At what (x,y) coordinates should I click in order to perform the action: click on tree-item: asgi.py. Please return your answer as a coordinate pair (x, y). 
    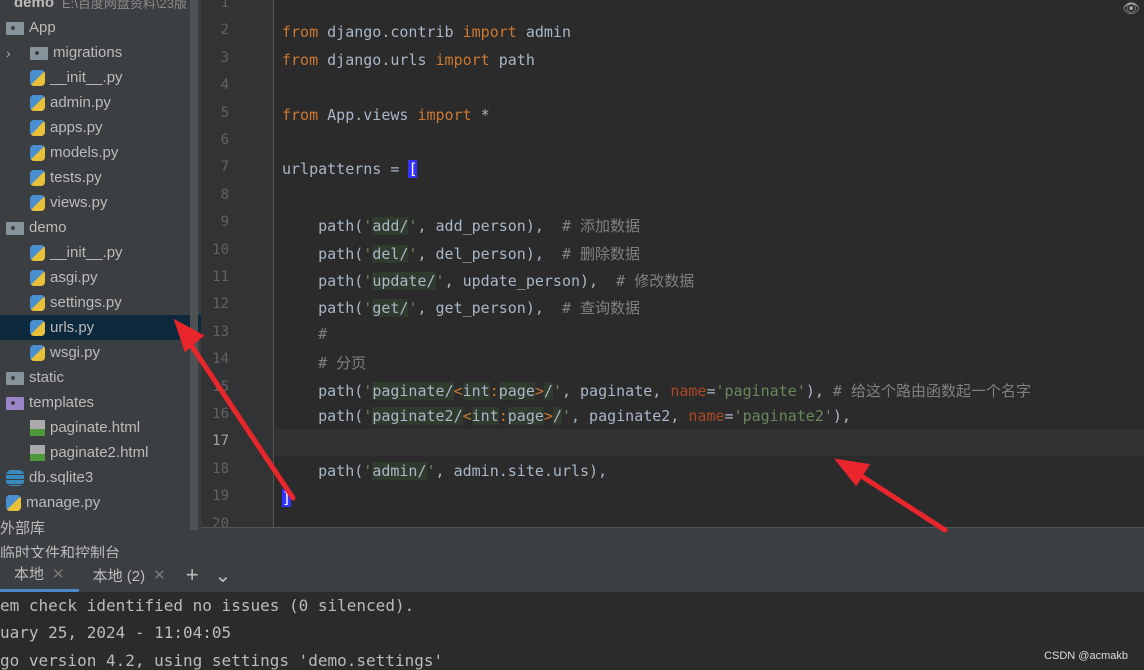
    Looking at the image, I should click on (100, 277).